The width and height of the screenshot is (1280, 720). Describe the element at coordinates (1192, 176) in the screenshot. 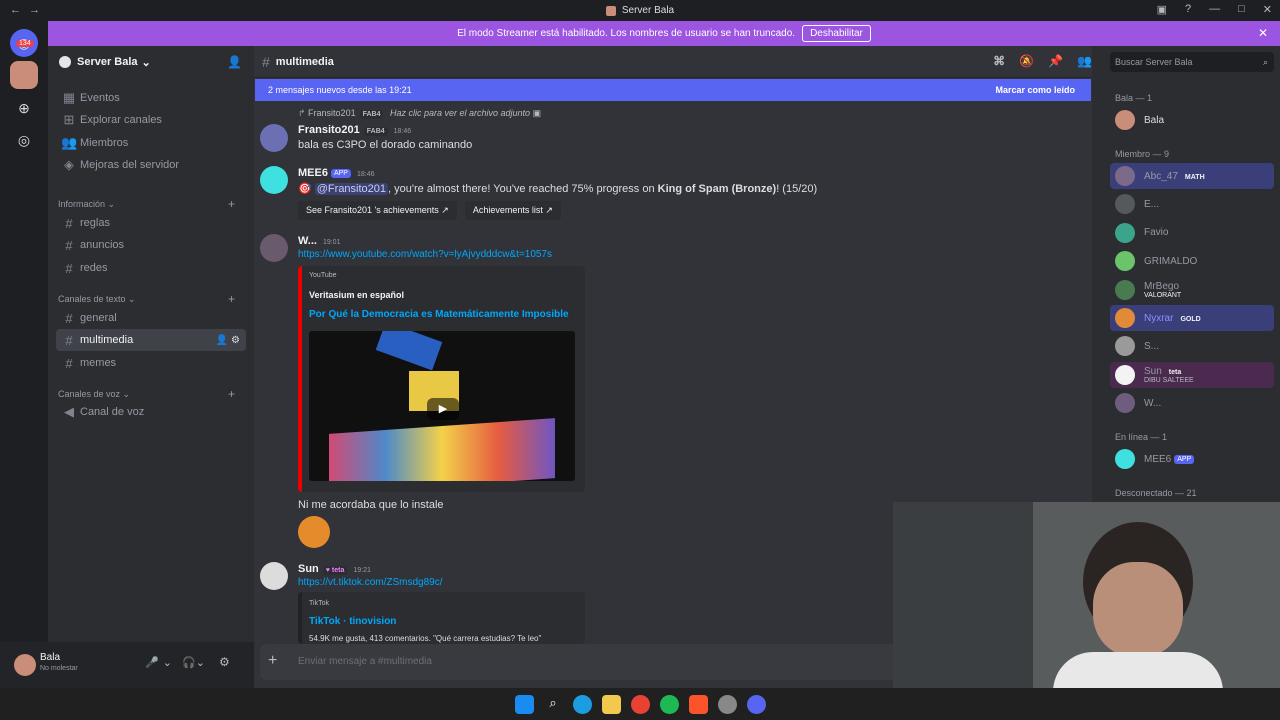

I see `member-item: Abc_47 MATH` at that location.